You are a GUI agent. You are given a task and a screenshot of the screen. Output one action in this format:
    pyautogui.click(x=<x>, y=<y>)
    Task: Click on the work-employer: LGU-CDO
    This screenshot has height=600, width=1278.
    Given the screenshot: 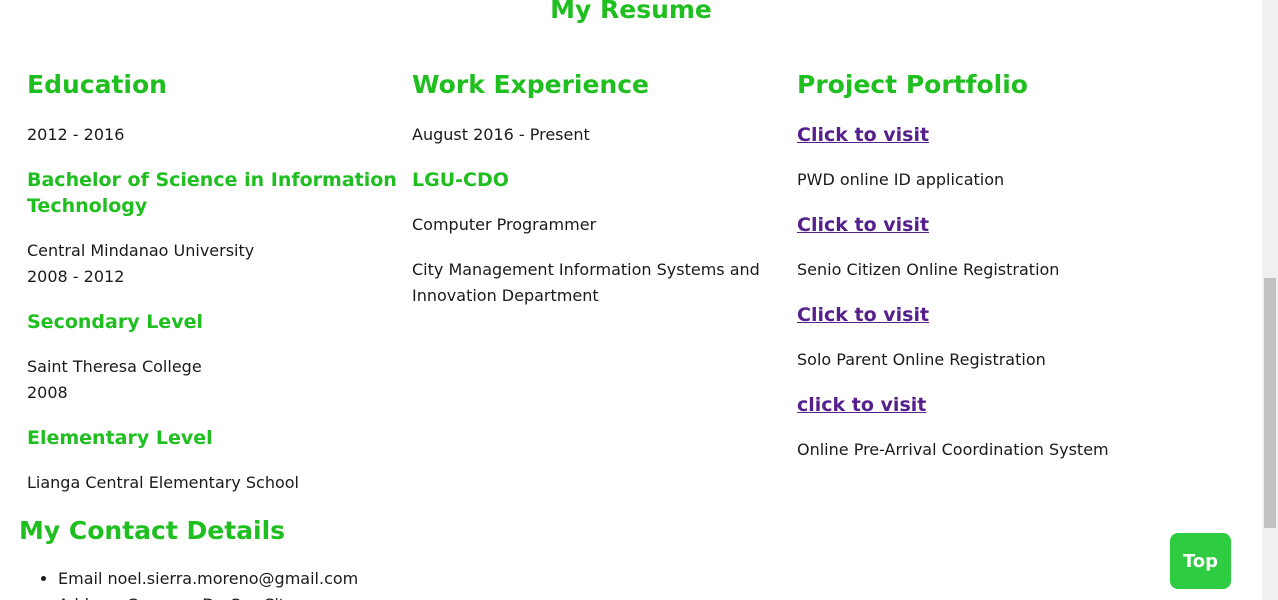 What is the action you would take?
    pyautogui.click(x=460, y=180)
    